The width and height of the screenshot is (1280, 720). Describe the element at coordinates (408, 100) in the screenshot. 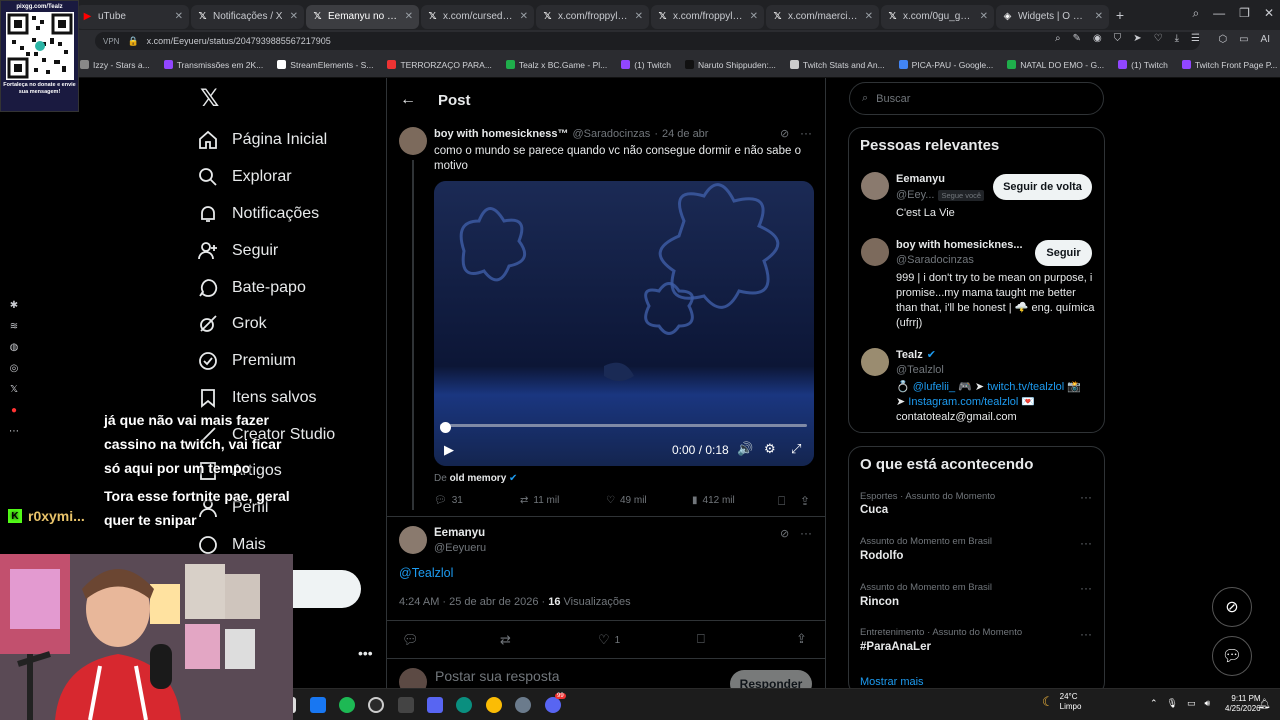

I see `back-arrow-icon: ←` at that location.